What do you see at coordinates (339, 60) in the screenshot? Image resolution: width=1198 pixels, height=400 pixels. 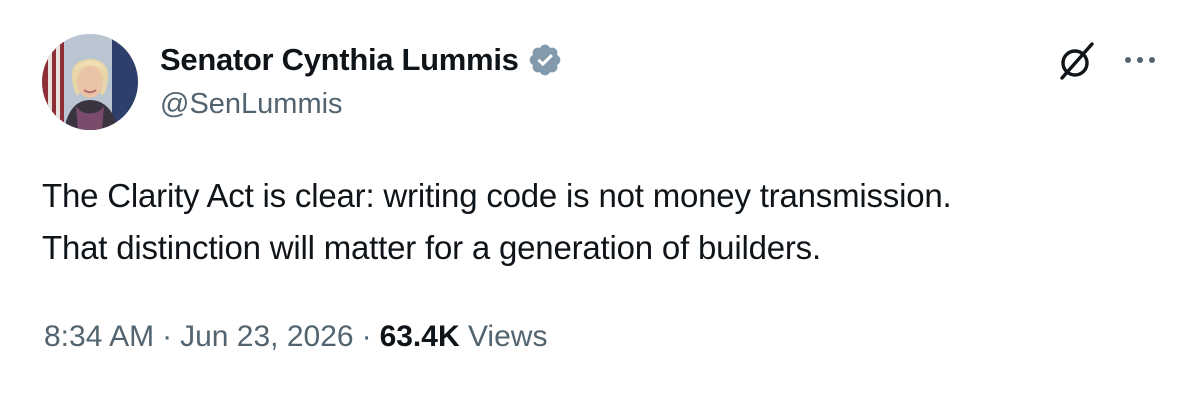 I see `author-display-name: Senator Cynthia Lummis` at bounding box center [339, 60].